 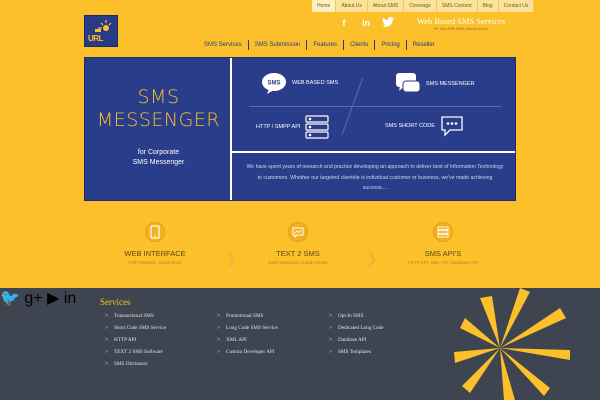 What do you see at coordinates (443, 262) in the screenshot?
I see `service-sms-apis-desc: HTTP API, XML API, Database API` at bounding box center [443, 262].